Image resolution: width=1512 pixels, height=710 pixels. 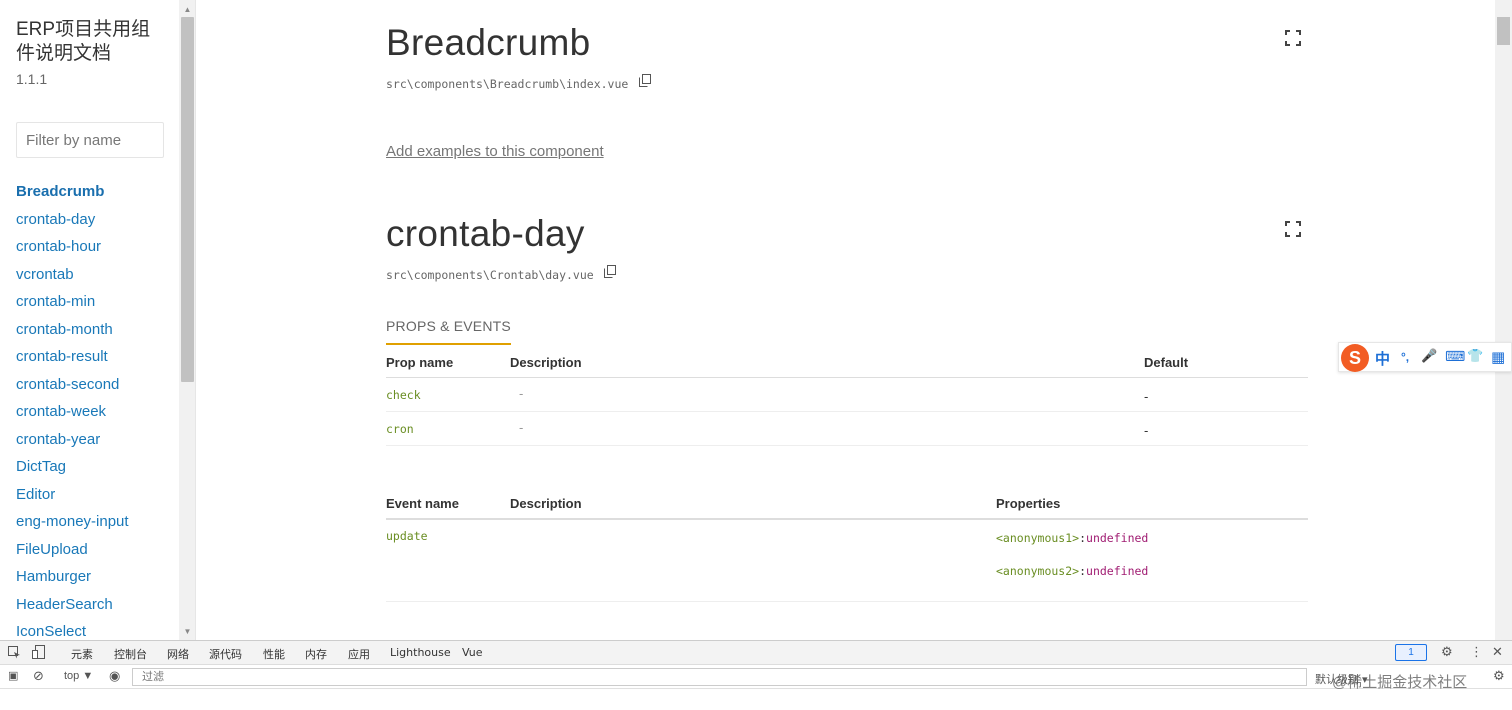 What do you see at coordinates (72, 605) in the screenshot?
I see `sidebar-item-headersearch: HeaderSearch` at bounding box center [72, 605].